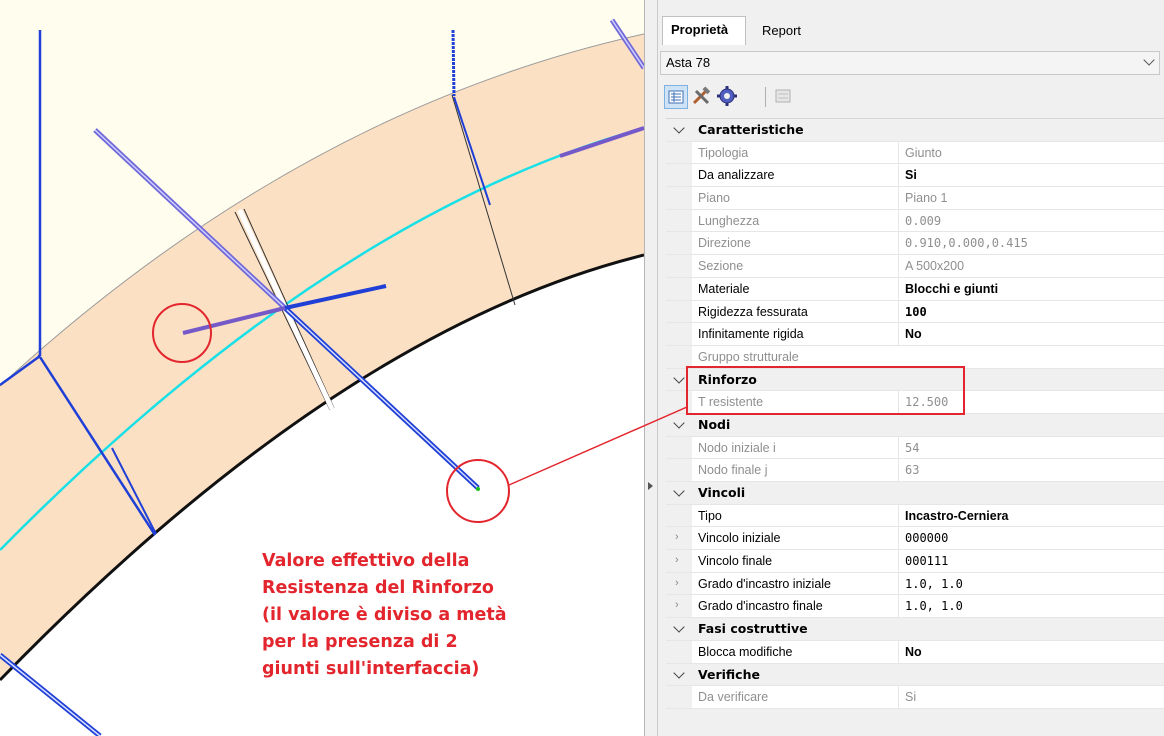 The height and width of the screenshot is (736, 1164). I want to click on property-value: 54, so click(1028, 447).